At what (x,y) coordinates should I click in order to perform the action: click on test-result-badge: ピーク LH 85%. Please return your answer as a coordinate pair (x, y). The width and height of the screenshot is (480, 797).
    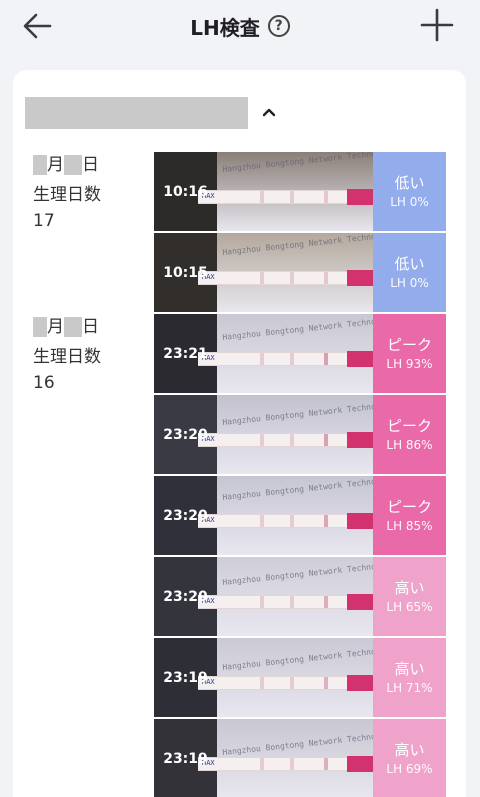
    Looking at the image, I should click on (409, 515).